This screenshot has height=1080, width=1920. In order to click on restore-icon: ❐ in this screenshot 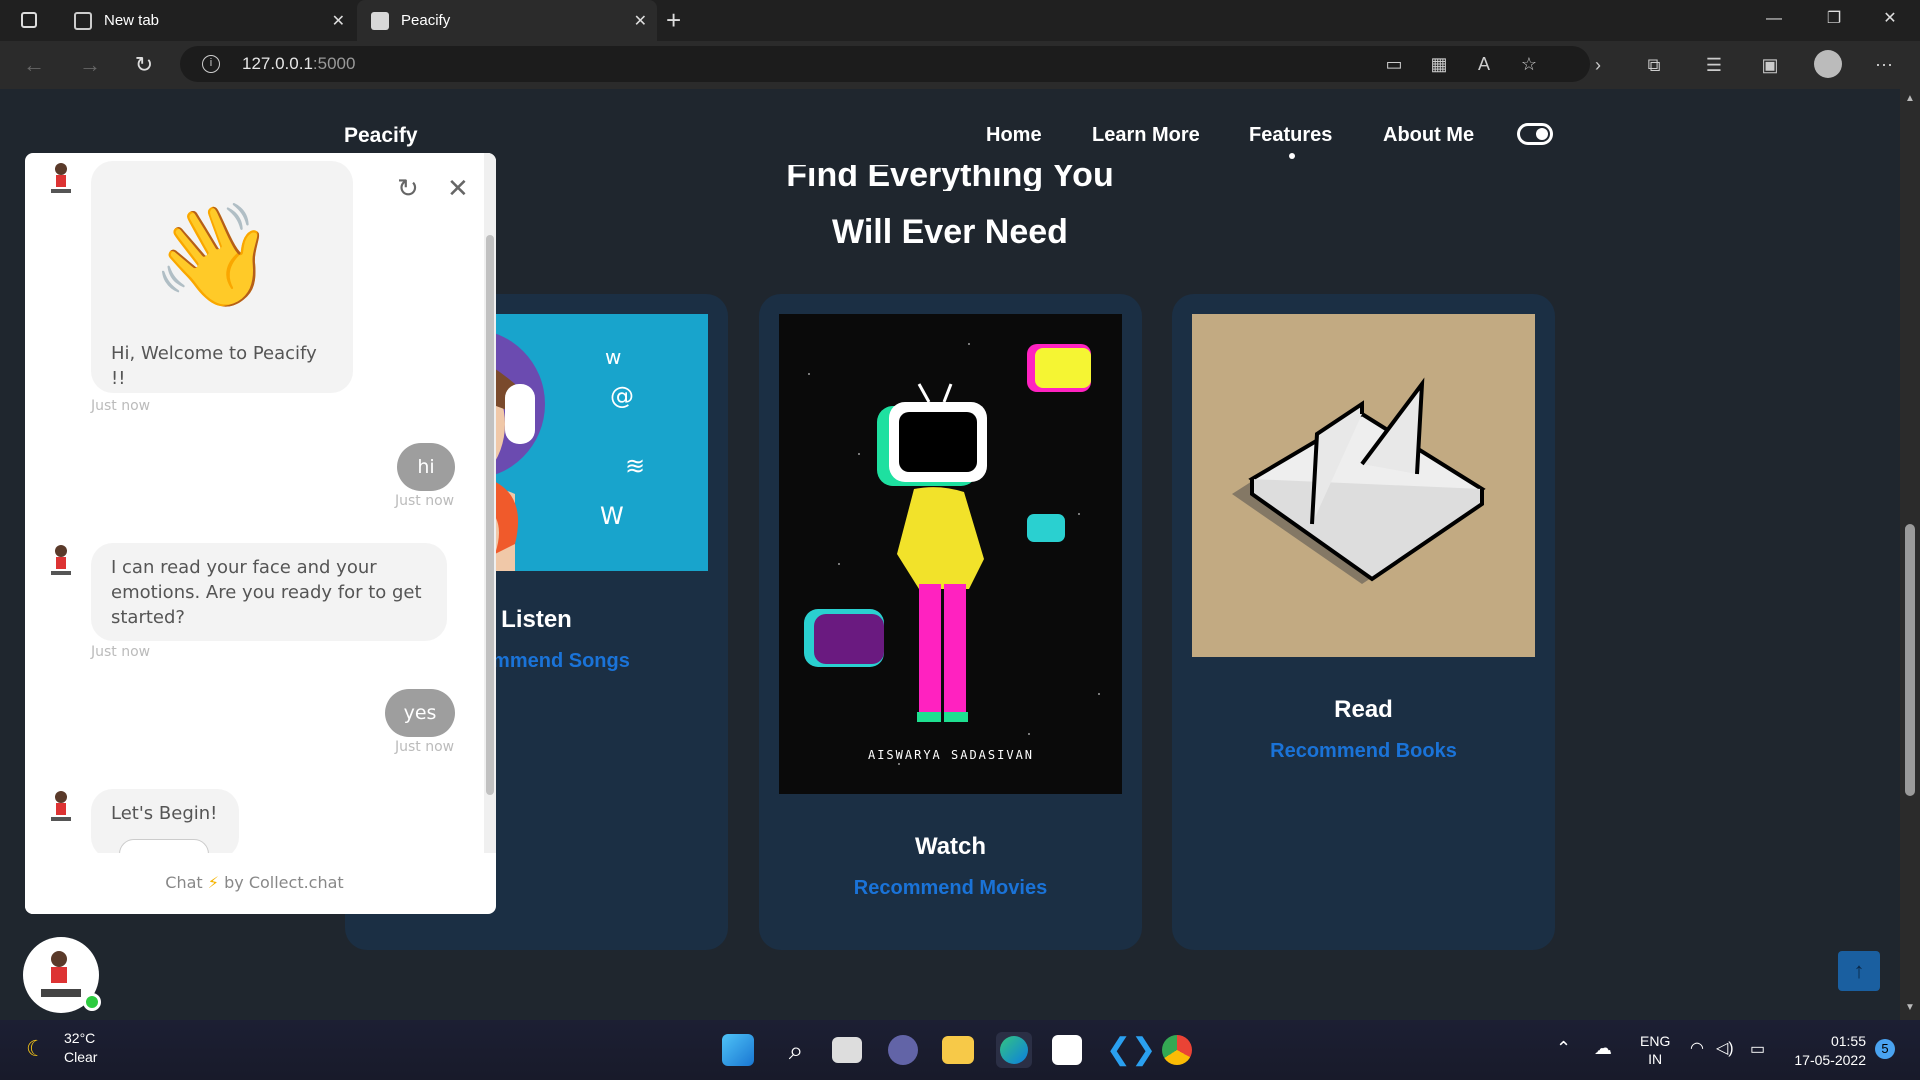, I will do `click(1834, 20)`.